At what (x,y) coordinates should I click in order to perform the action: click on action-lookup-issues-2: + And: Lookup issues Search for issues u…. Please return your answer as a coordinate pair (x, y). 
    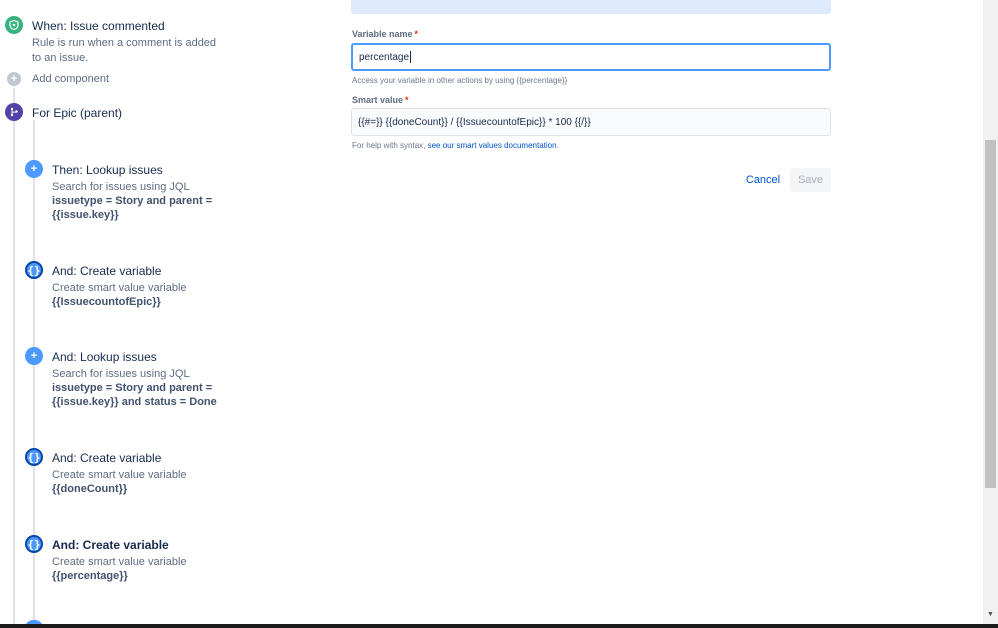
    Looking at the image, I should click on (120, 380).